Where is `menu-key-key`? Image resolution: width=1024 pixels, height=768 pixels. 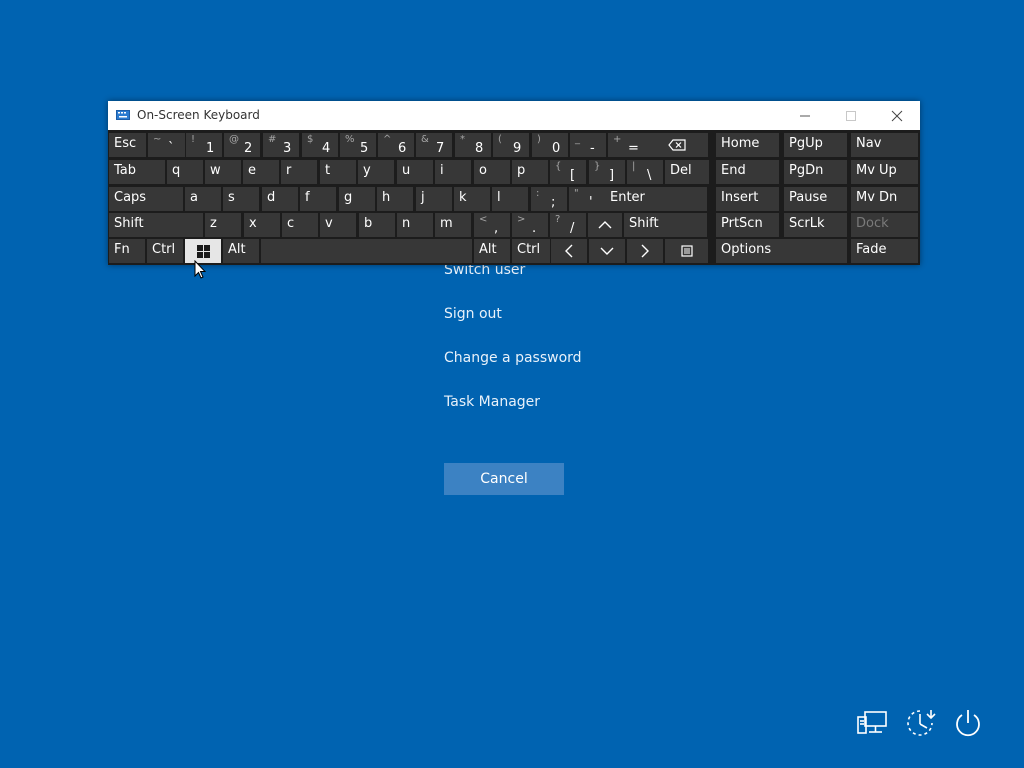 menu-key-key is located at coordinates (686, 251).